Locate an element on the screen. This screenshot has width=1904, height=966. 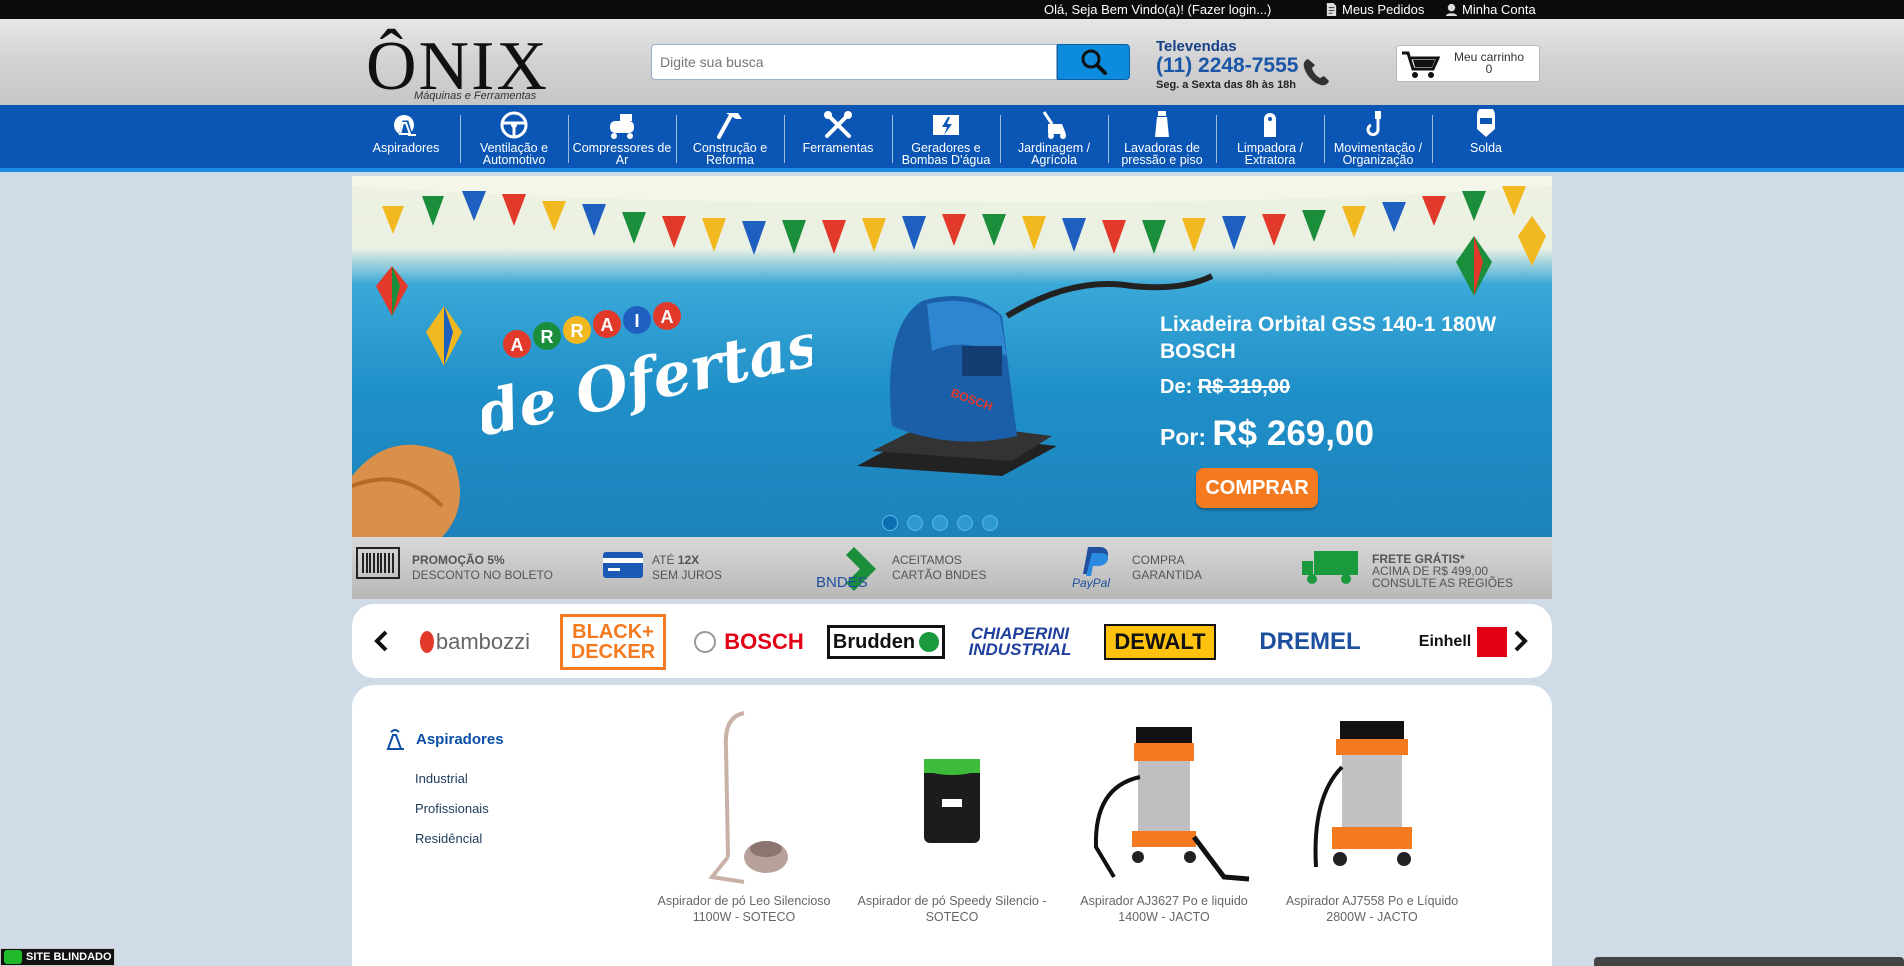
chat-widget-bar is located at coordinates (1749, 961).